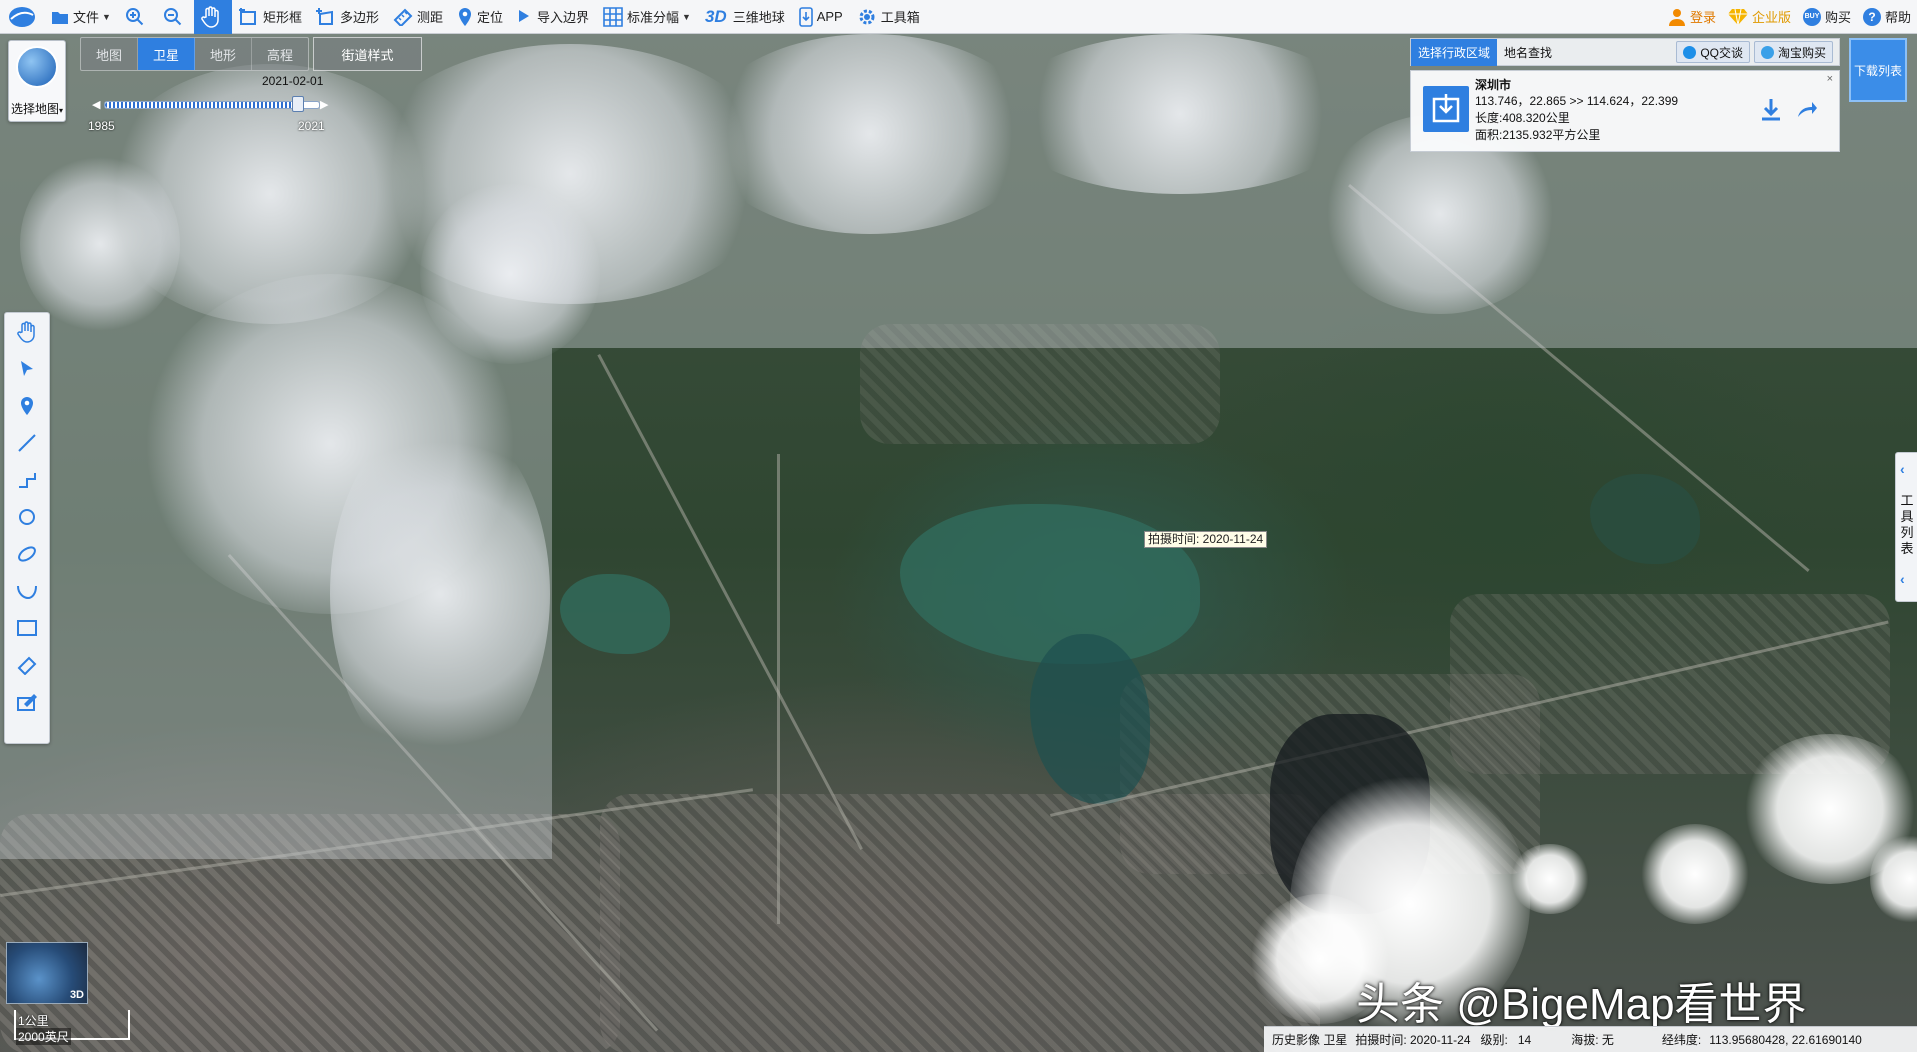 Image resolution: width=1917 pixels, height=1052 pixels. I want to click on toolbox-button: 工具箱, so click(888, 17).